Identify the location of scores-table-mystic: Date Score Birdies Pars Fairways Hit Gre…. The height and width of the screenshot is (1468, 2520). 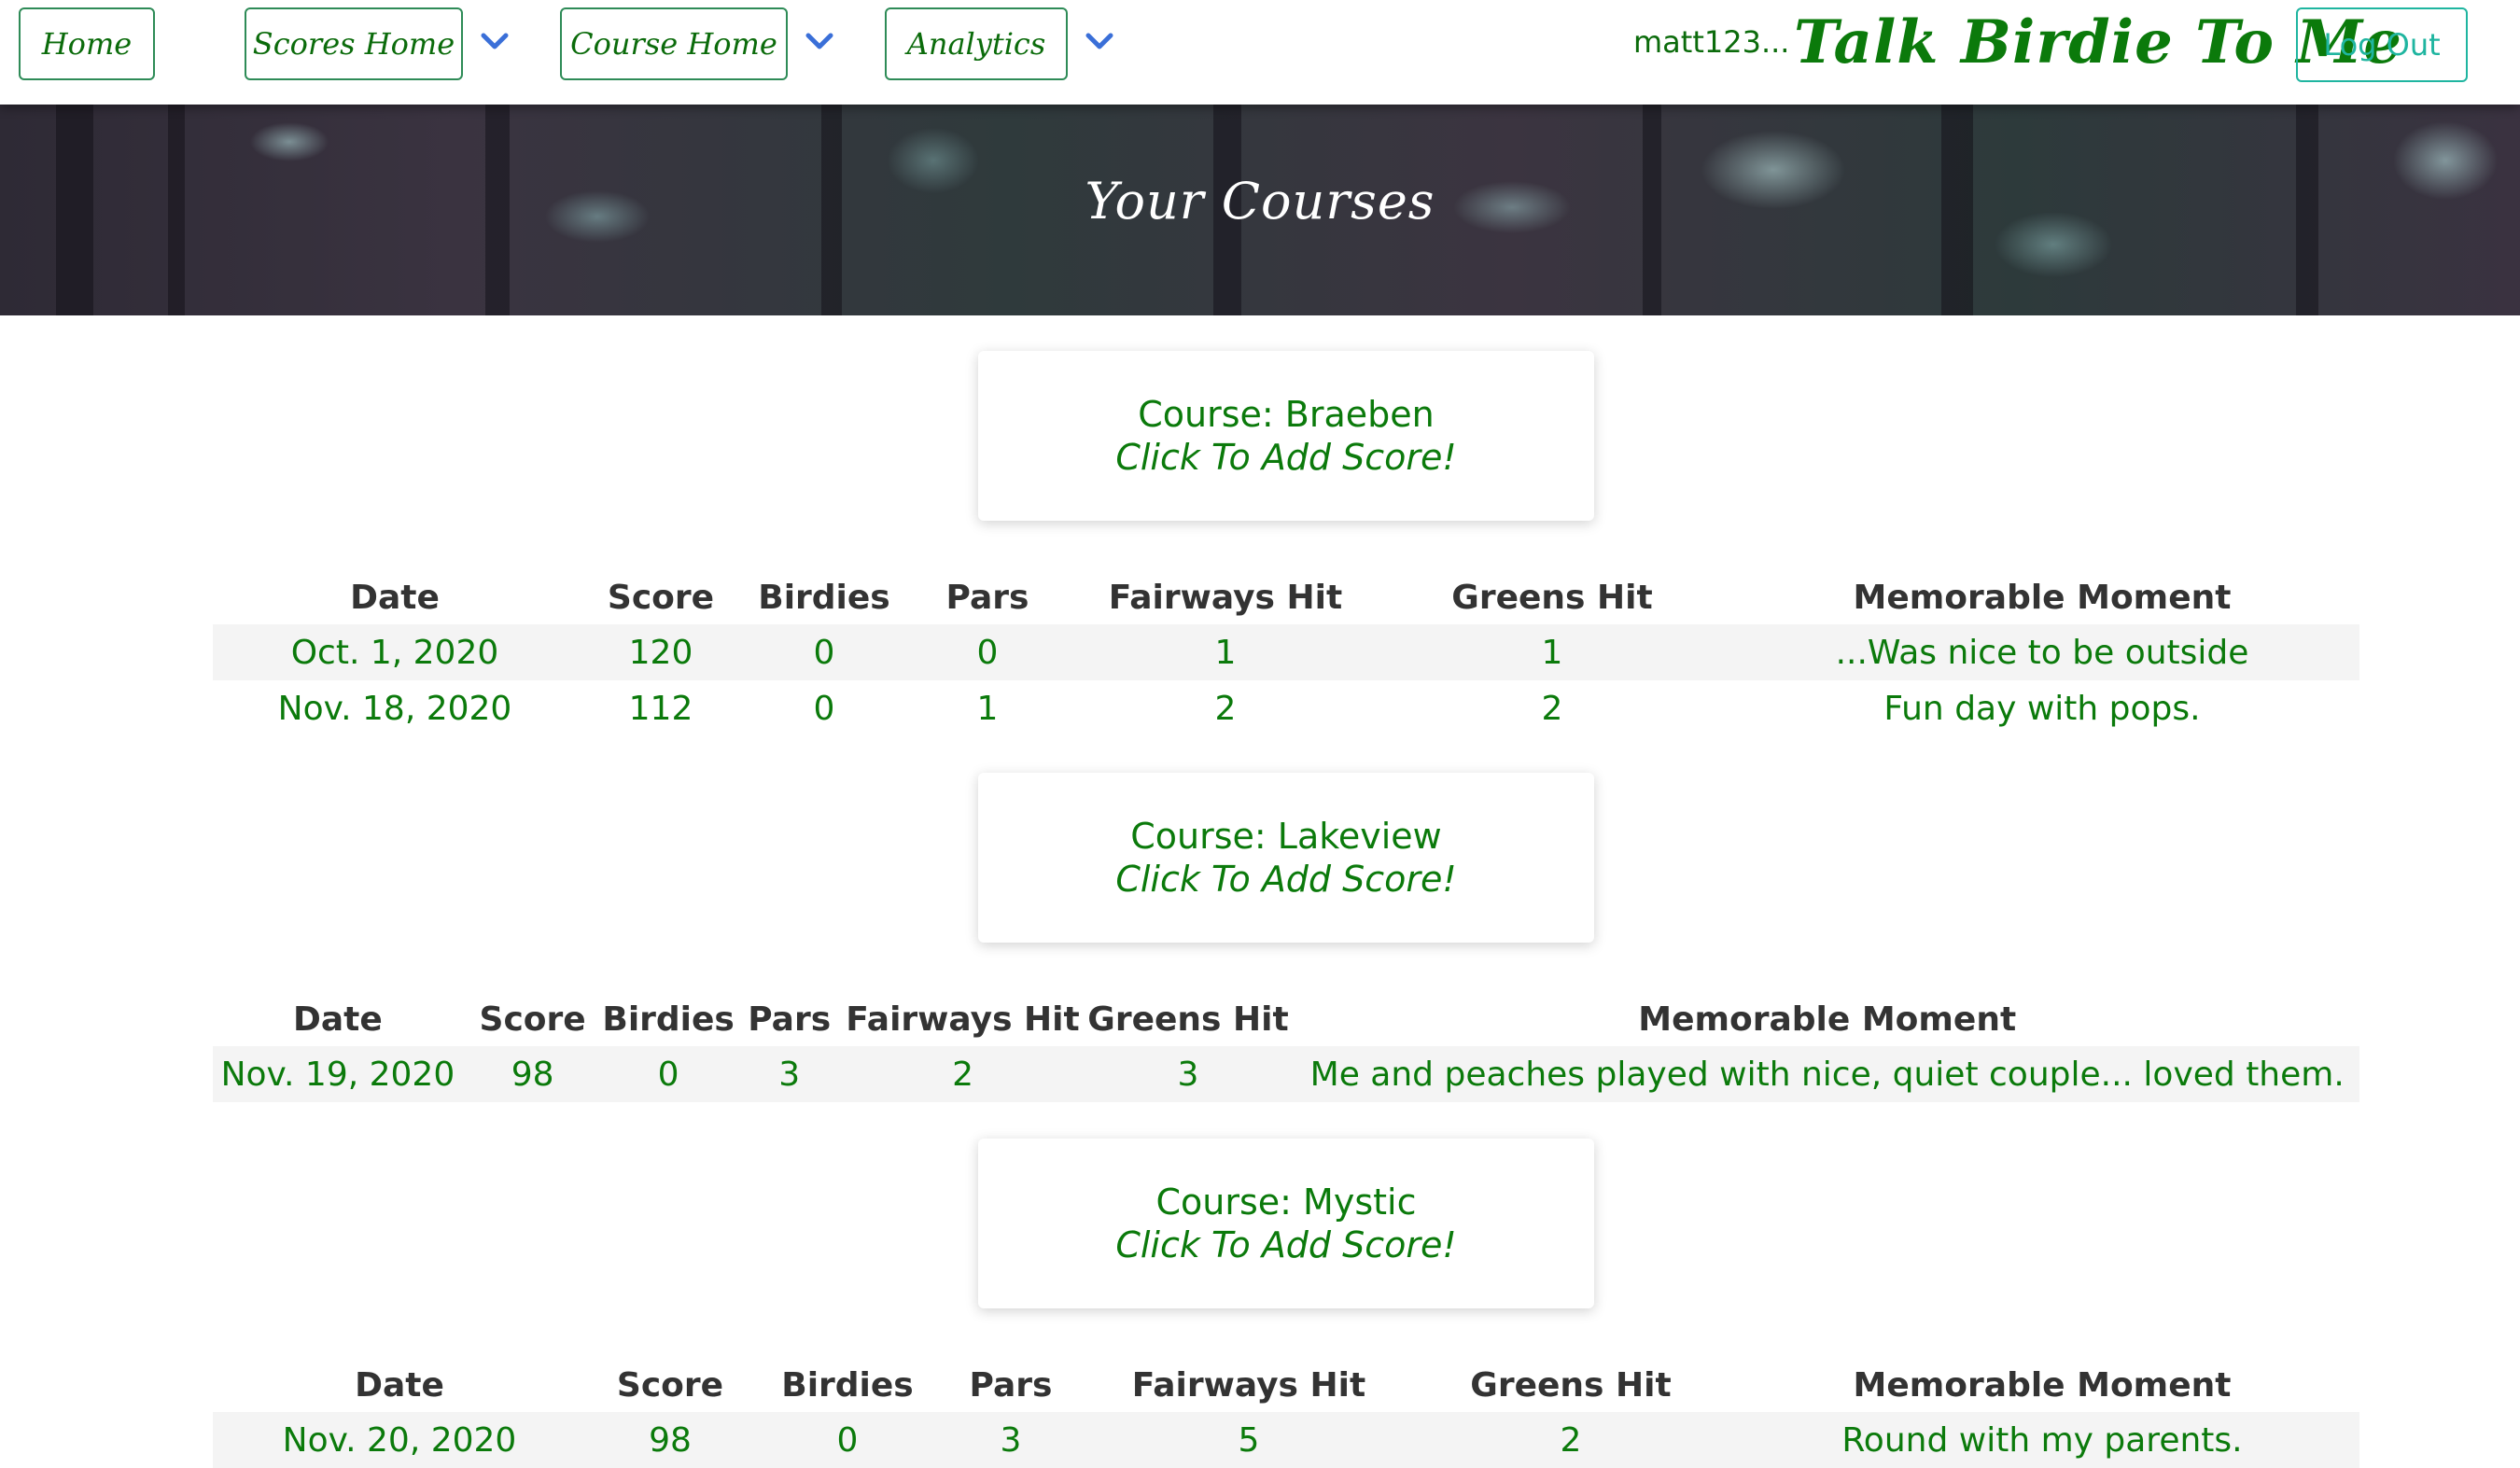
(1286, 1413).